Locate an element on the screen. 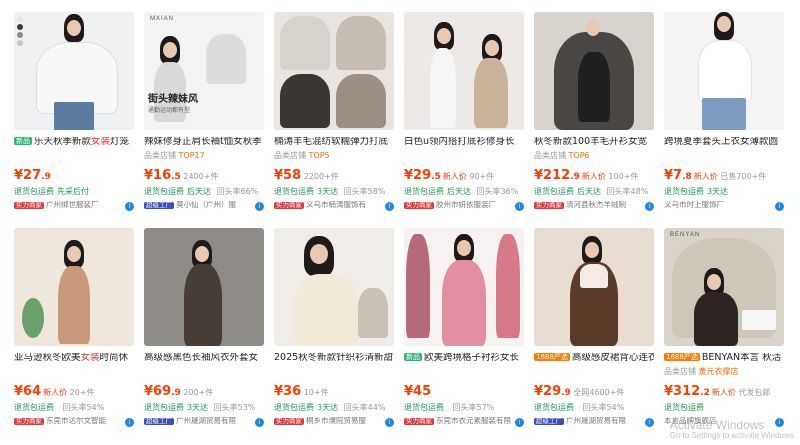 Image resolution: width=800 pixels, height=445 pixels. photo-brand-label: MXIAN is located at coordinates (162, 19).